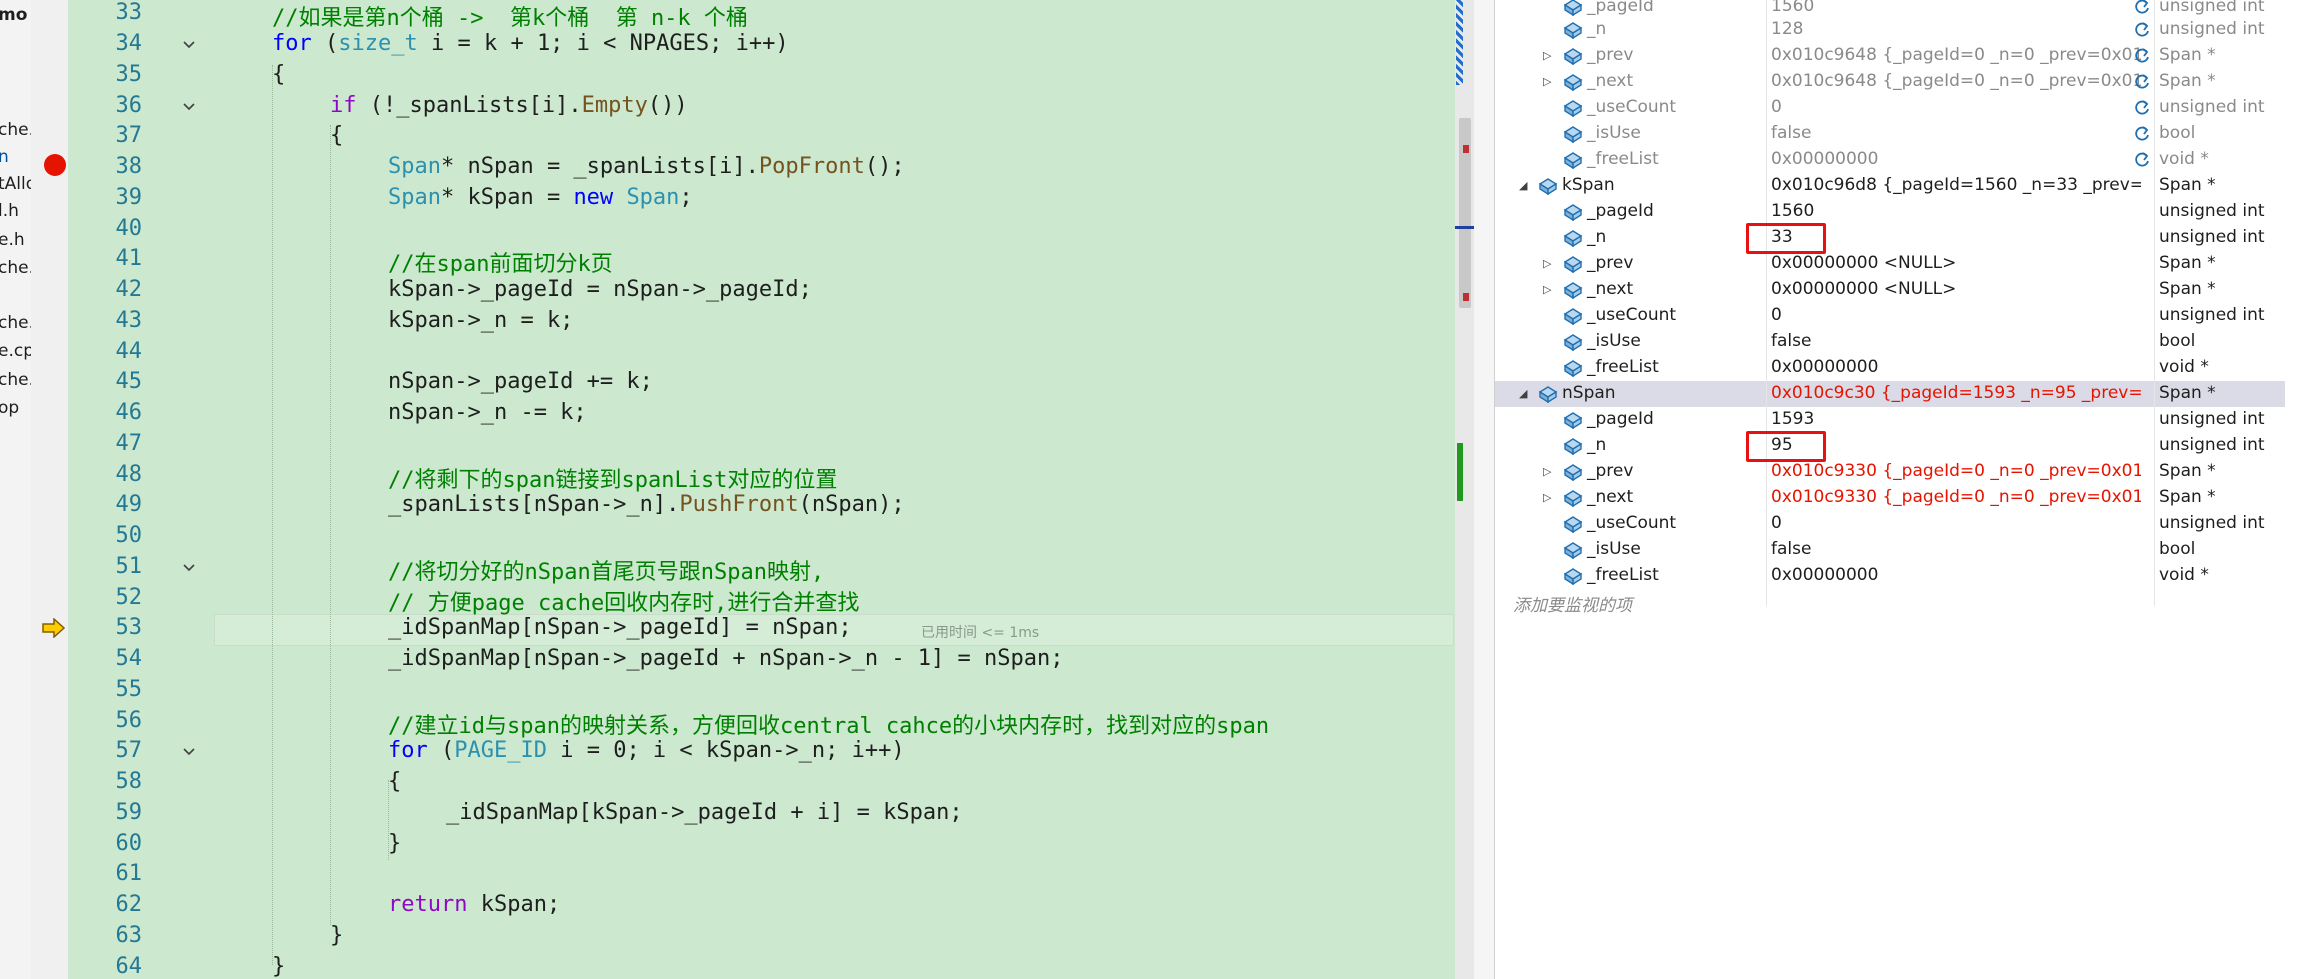  Describe the element at coordinates (1956, 237) in the screenshot. I see `watch-value: 33` at that location.